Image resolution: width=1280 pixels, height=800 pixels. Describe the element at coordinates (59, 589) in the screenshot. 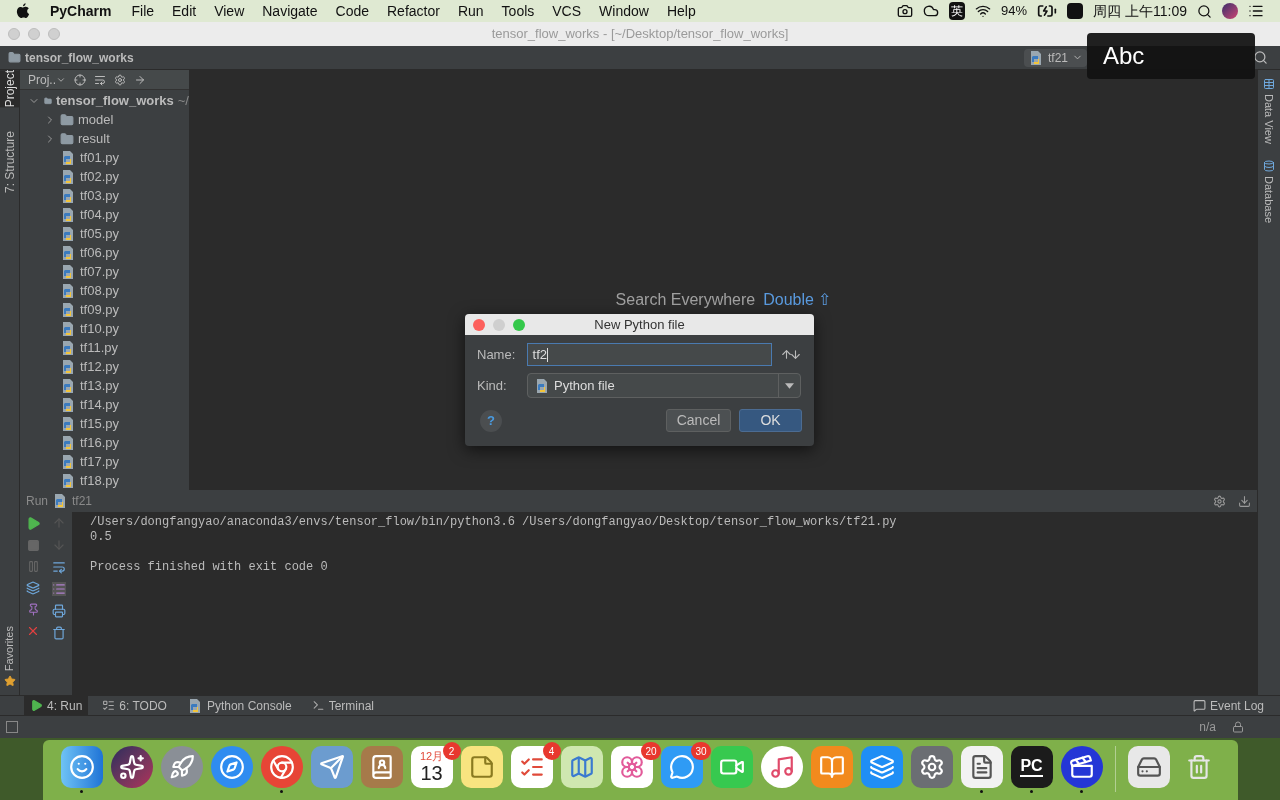

I see `scroll-end-icon` at that location.